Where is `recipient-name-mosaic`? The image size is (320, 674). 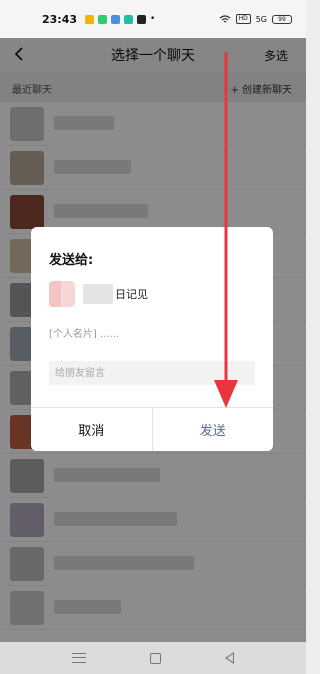 recipient-name-mosaic is located at coordinates (98, 294).